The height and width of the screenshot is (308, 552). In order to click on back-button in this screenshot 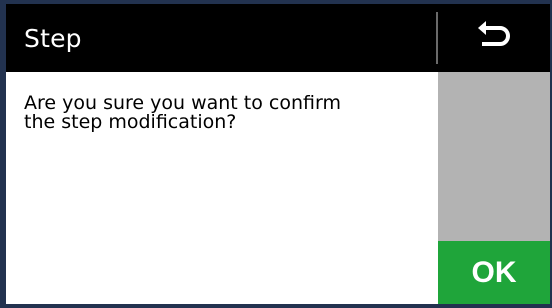, I will do `click(494, 38)`.